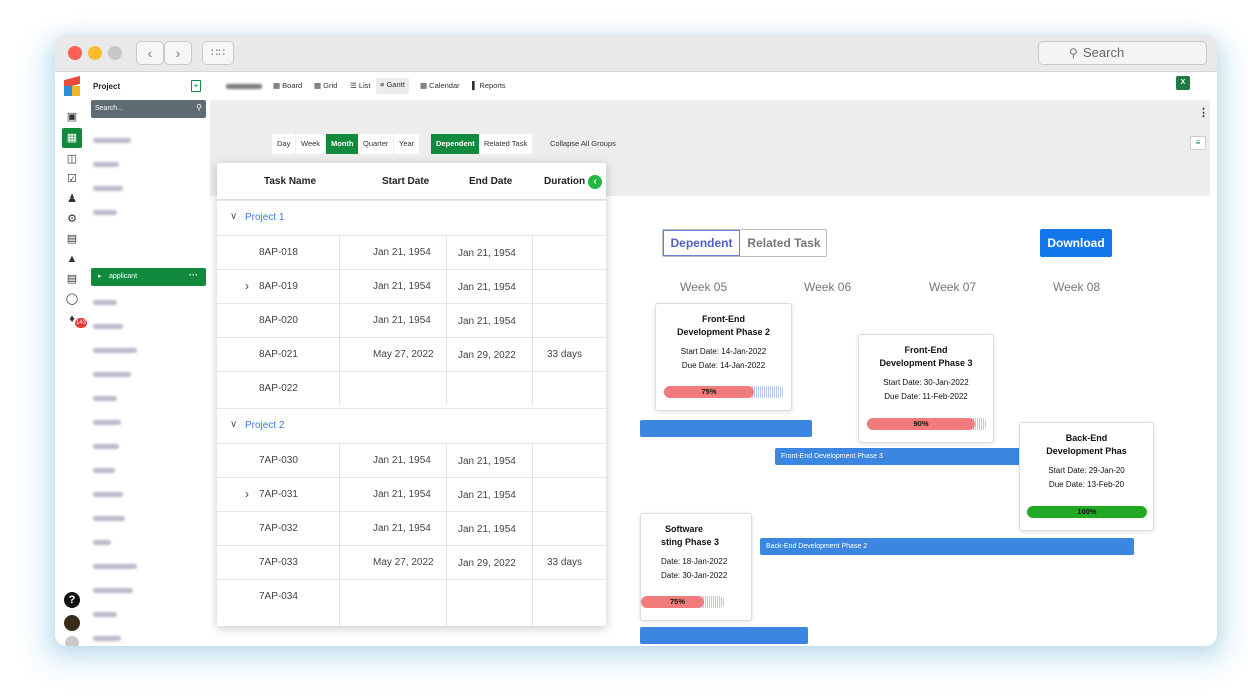 Image resolution: width=1248 pixels, height=699 pixels. Describe the element at coordinates (290, 181) in the screenshot. I see `column-header-task-name: Task Name` at that location.